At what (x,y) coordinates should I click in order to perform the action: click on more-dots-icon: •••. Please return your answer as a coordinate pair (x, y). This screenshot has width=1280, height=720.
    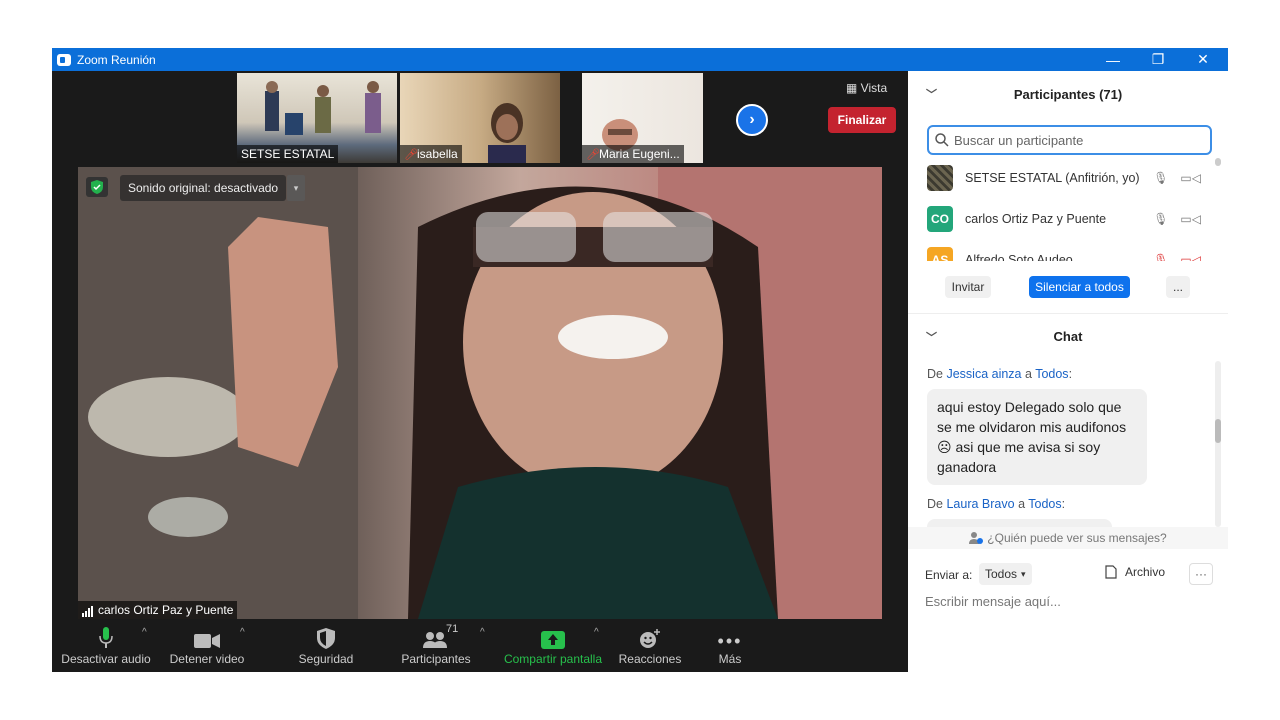
    Looking at the image, I should click on (730, 641).